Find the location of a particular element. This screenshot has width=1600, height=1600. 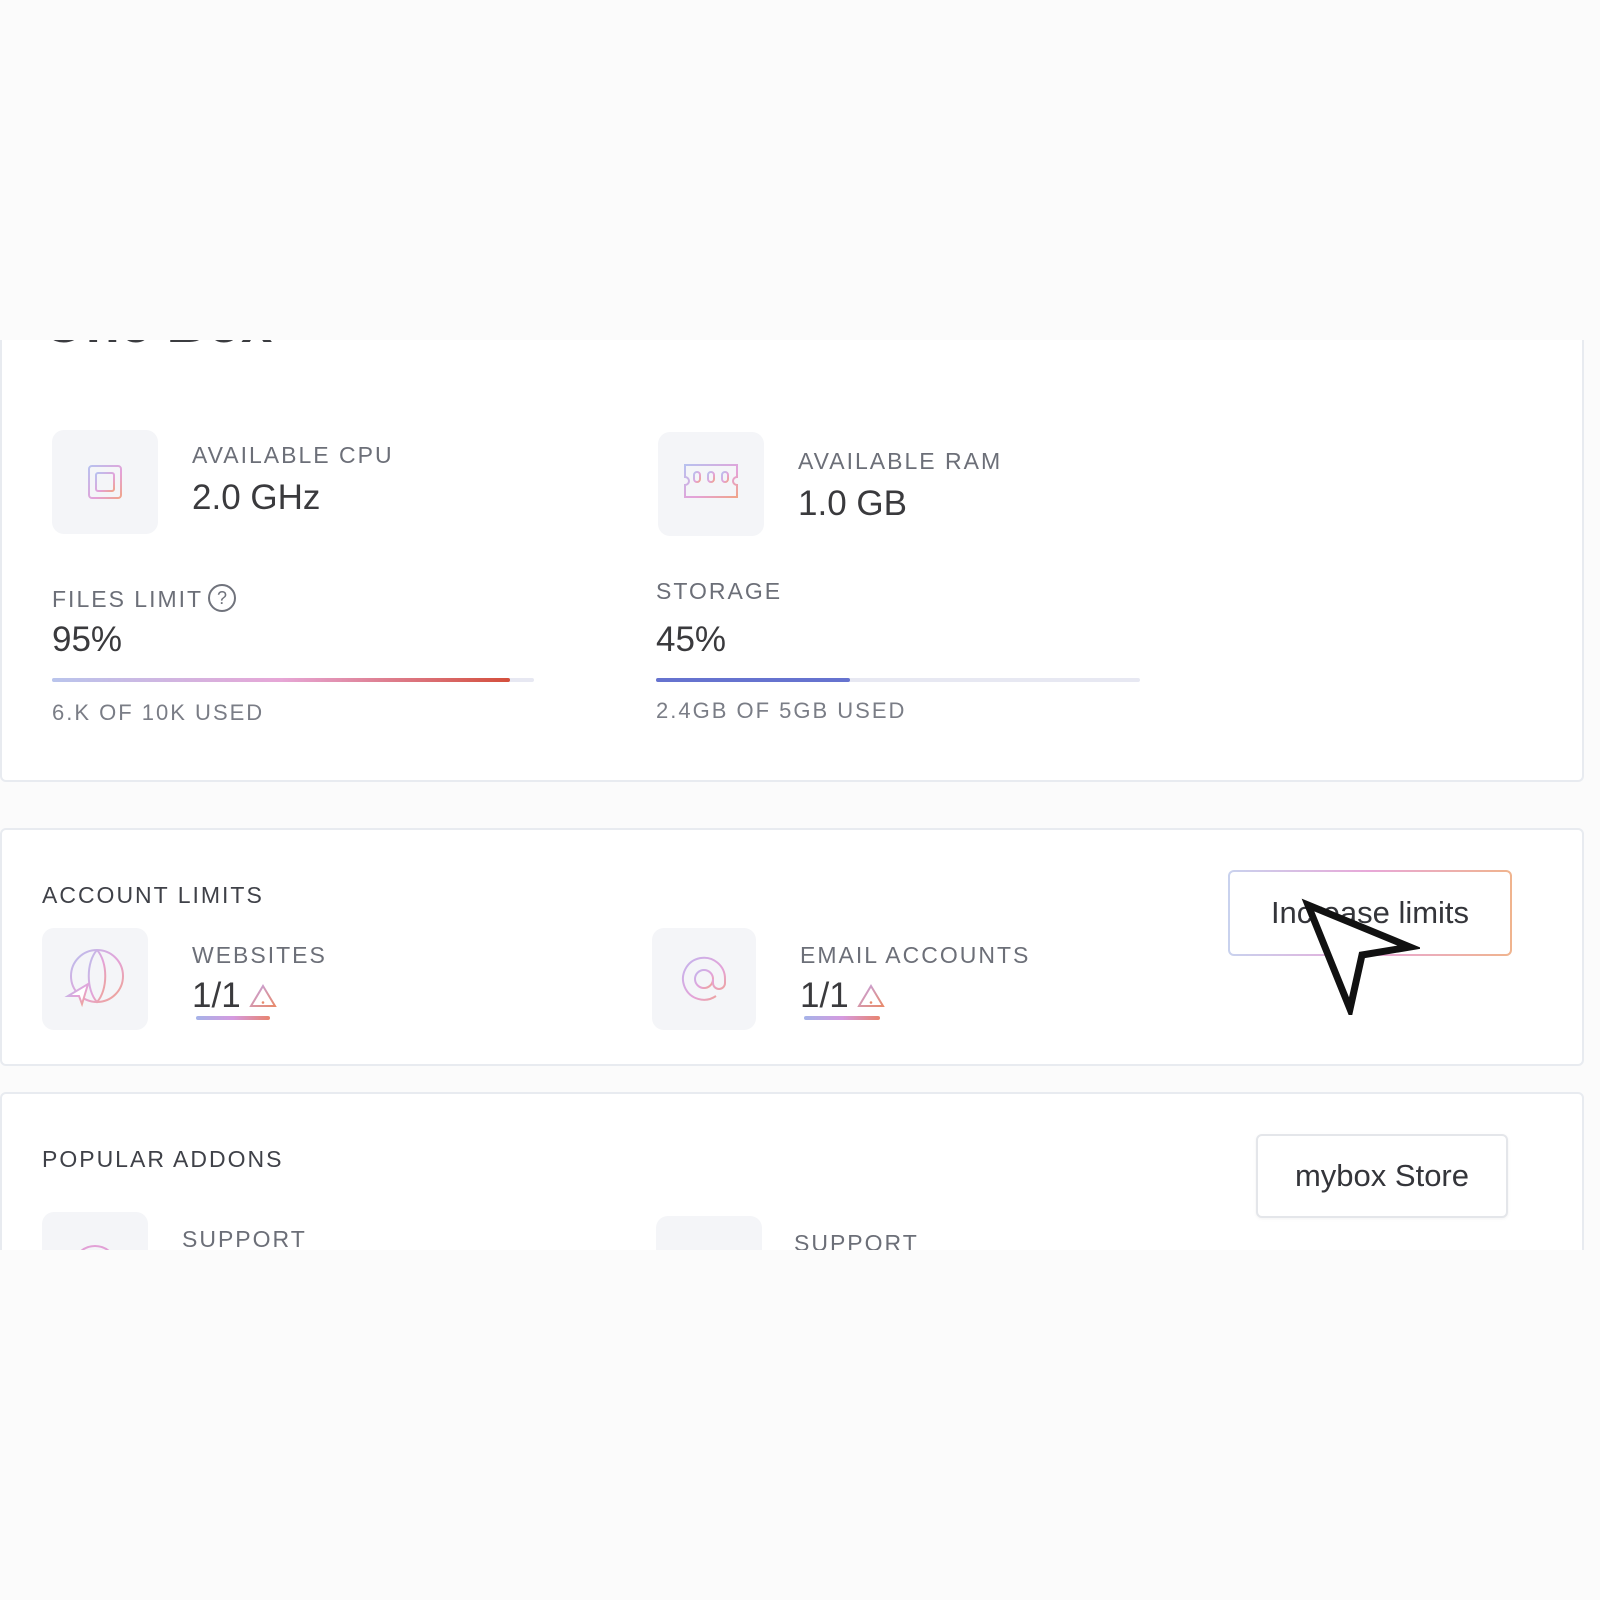

help-icon: ? is located at coordinates (222, 598).